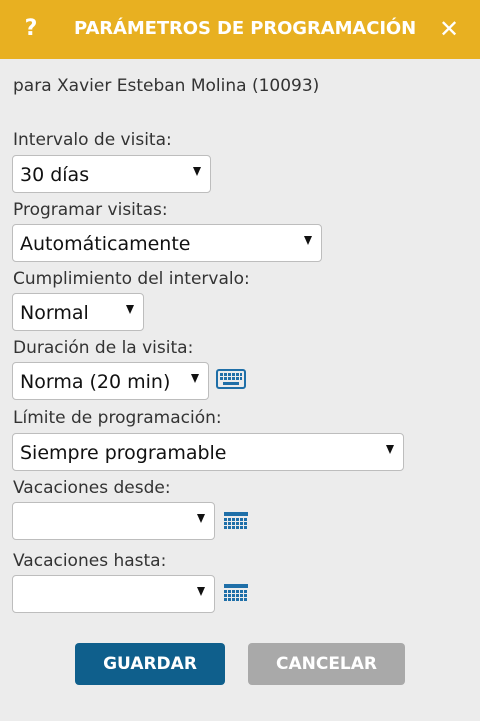  I want to click on duration-value: Norma (20 min), so click(95, 382).